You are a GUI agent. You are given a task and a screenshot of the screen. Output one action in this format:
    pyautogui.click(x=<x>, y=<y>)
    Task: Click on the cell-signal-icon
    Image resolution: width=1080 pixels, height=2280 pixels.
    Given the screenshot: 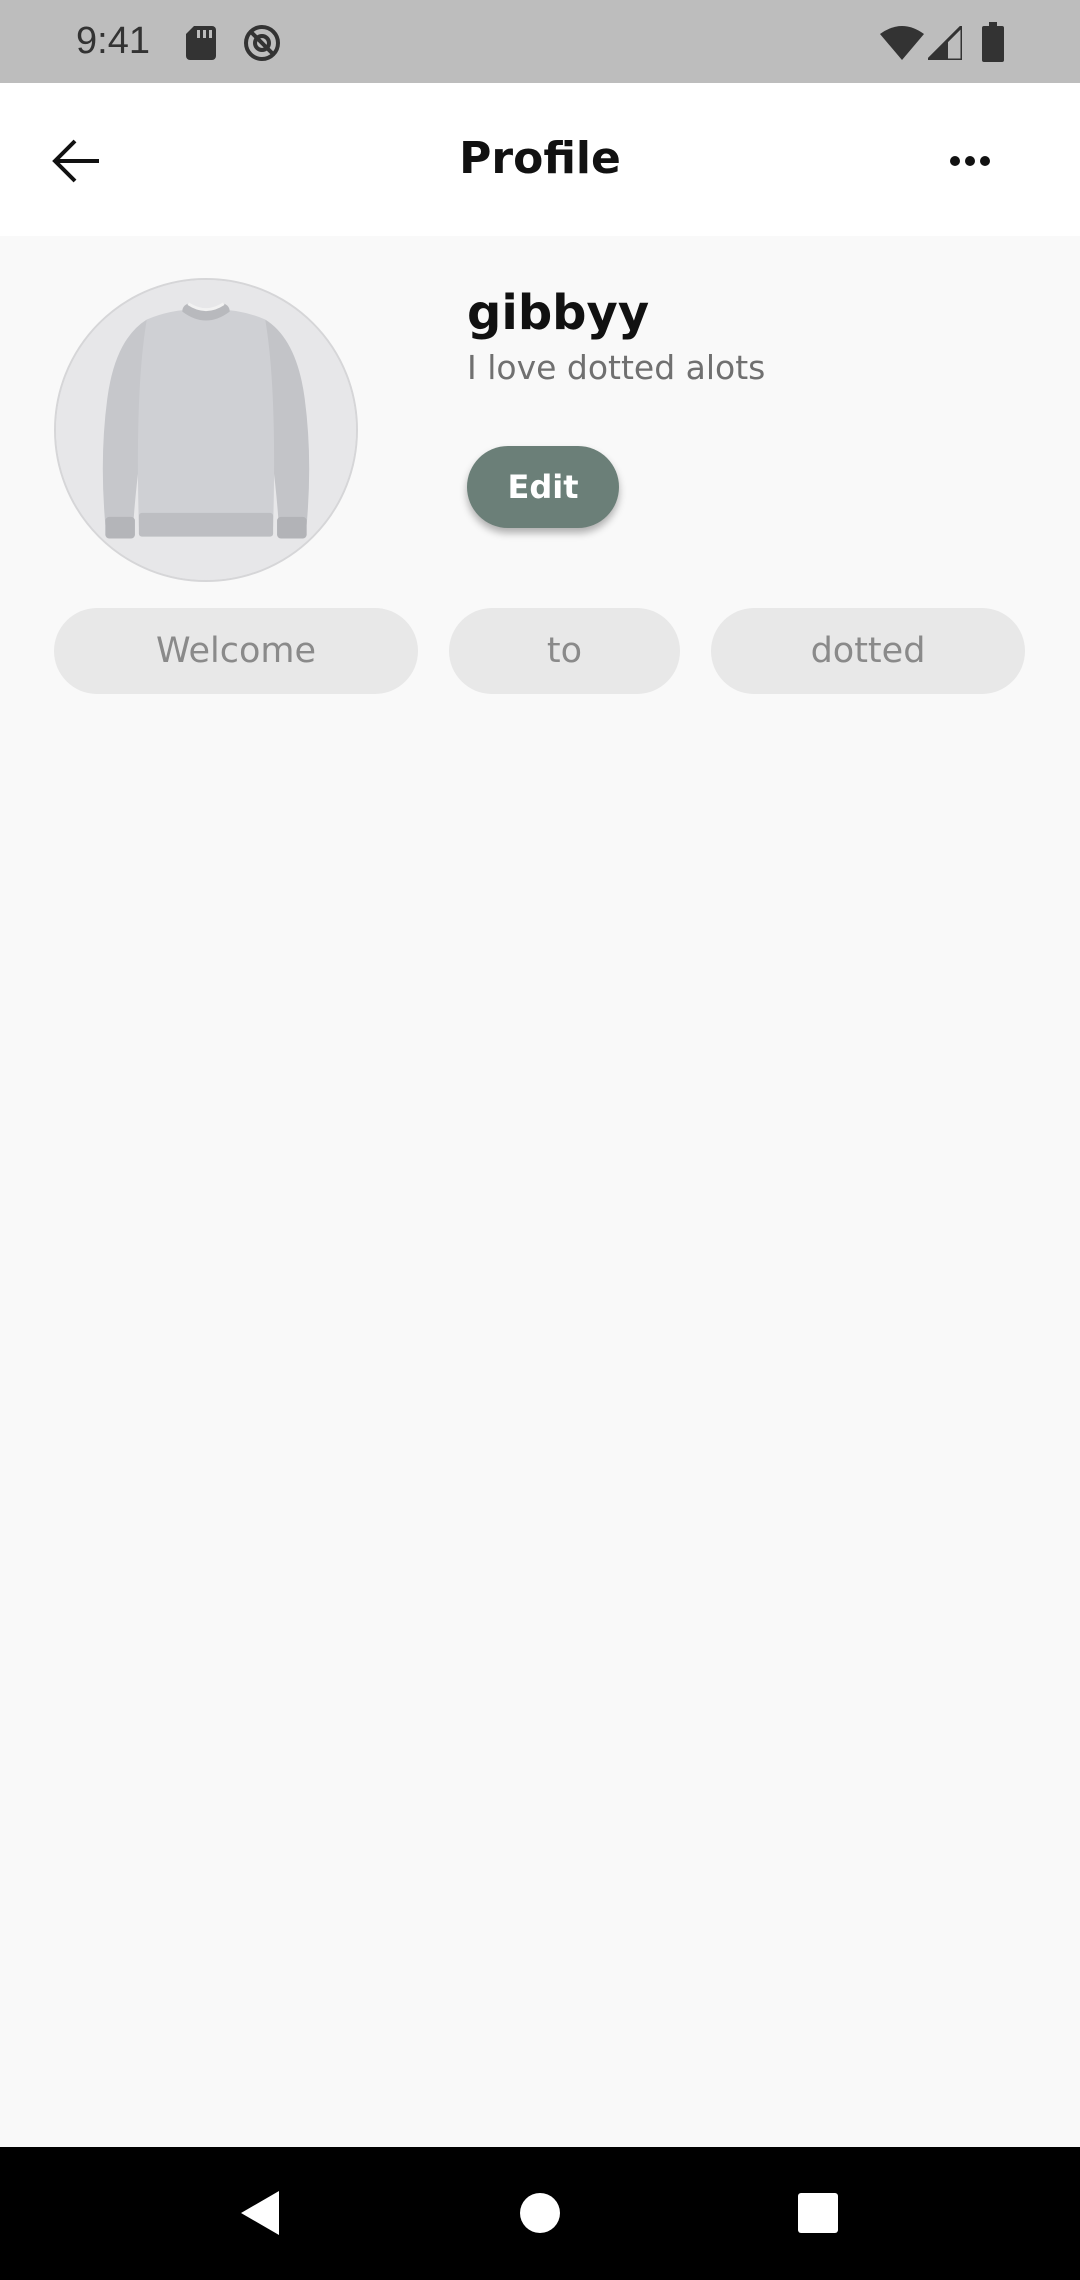 What is the action you would take?
    pyautogui.click(x=945, y=43)
    